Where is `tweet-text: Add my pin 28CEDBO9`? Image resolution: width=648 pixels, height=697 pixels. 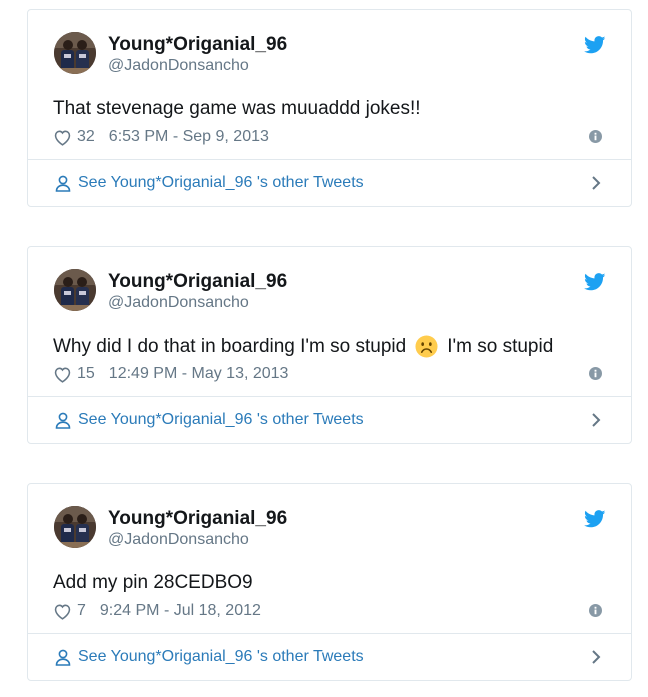
tweet-text: Add my pin 28CEDBO9 is located at coordinates (153, 583).